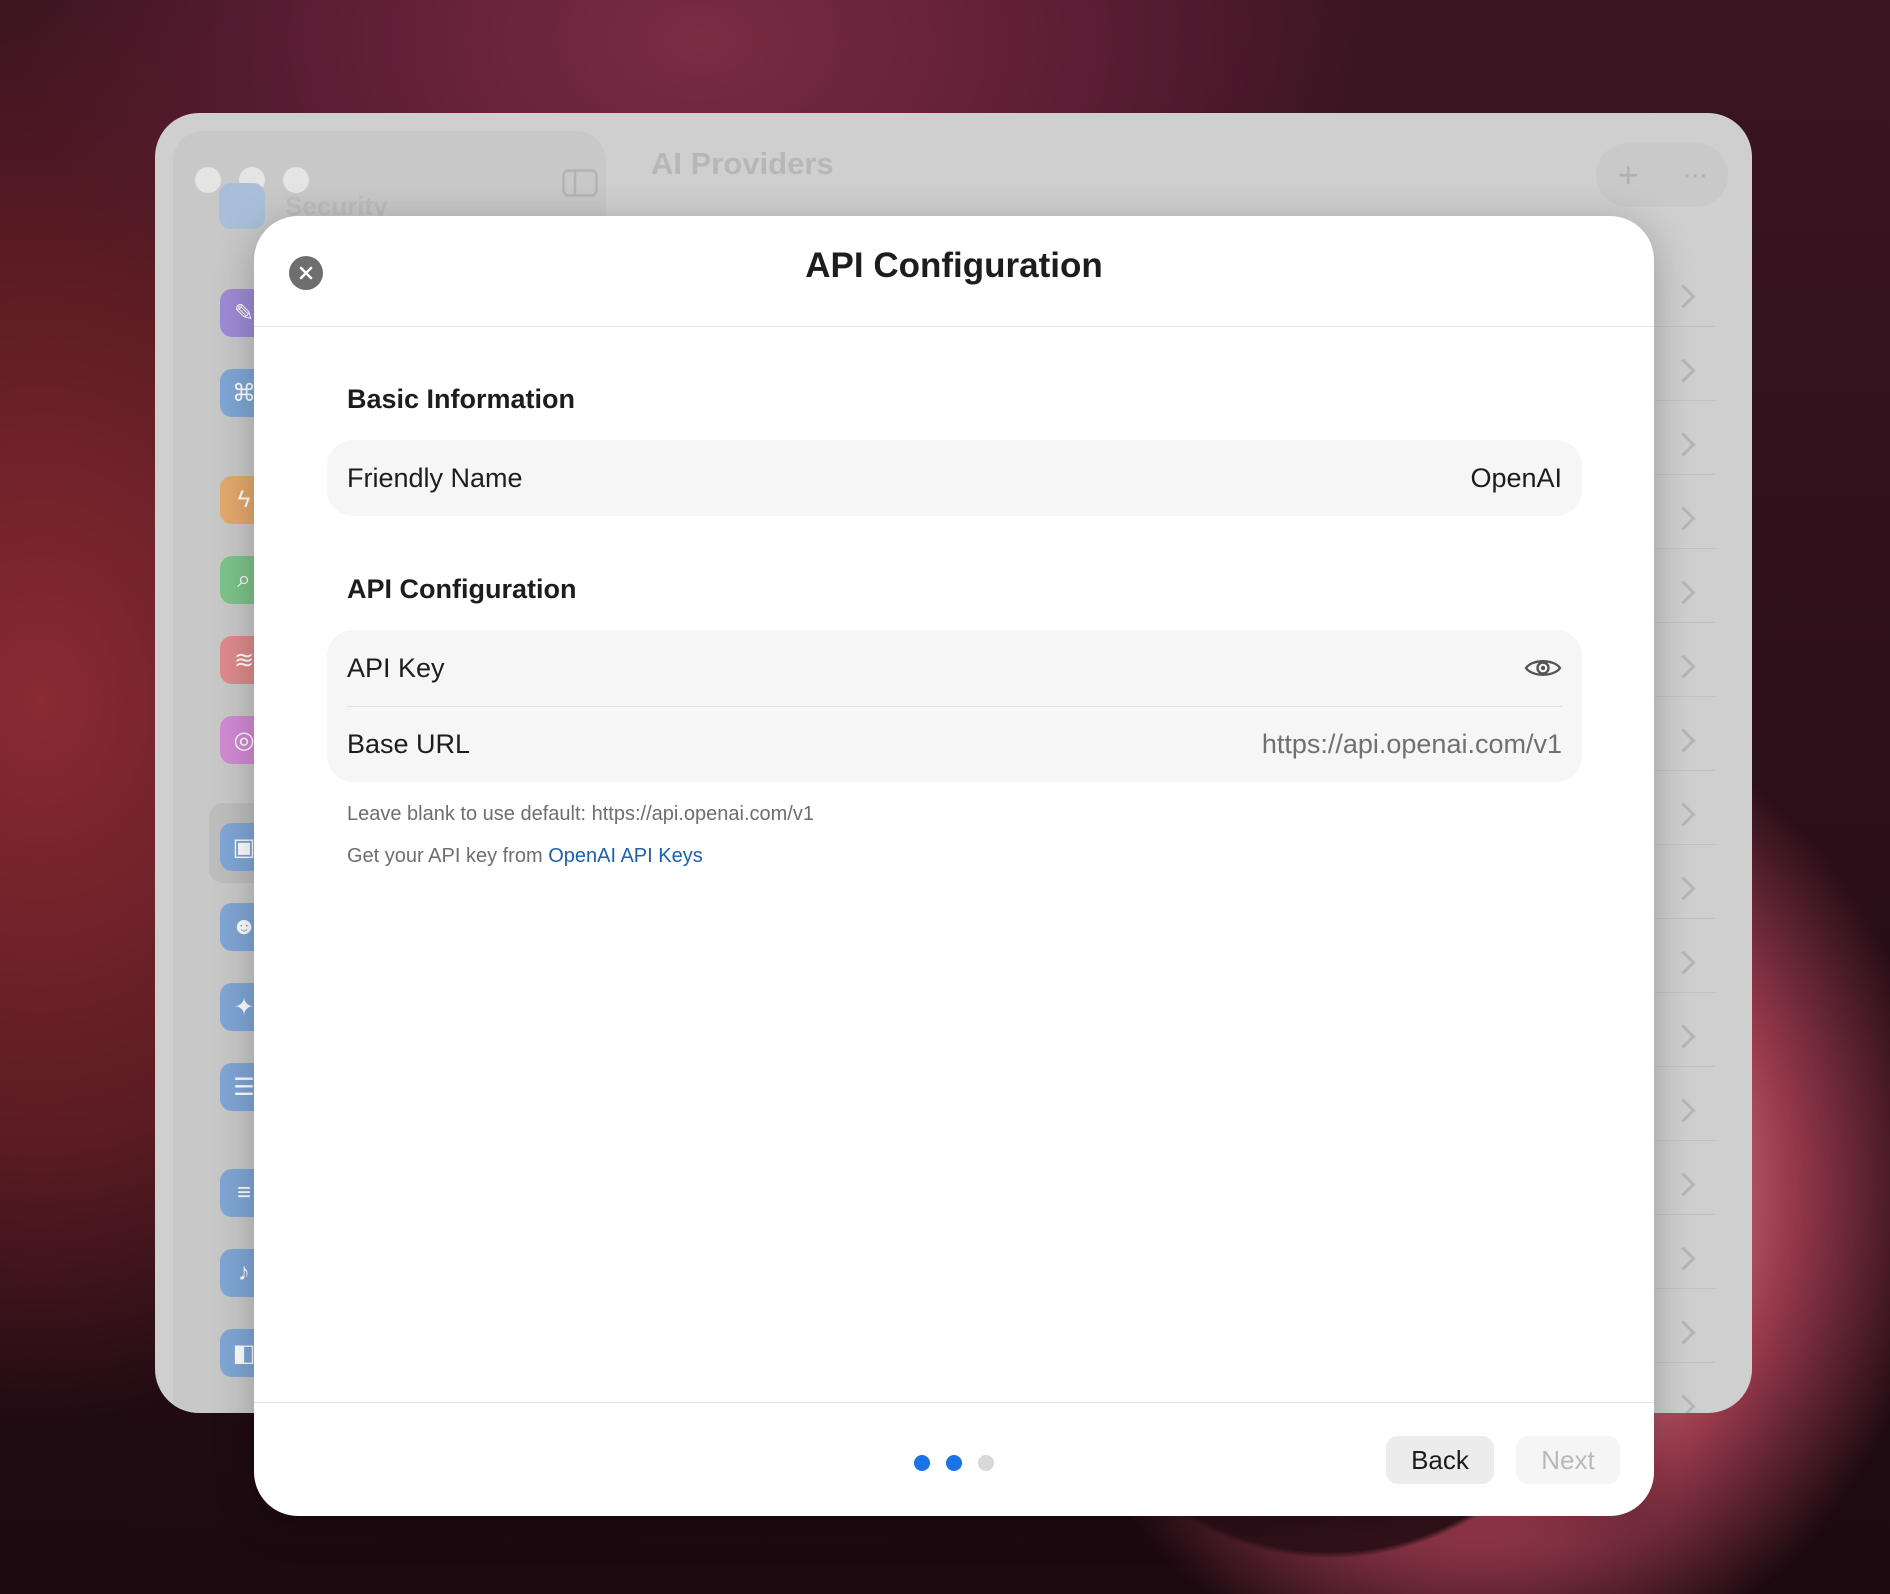  I want to click on api-key-hint: Get your API key from OpenAI API Keys, so click(525, 856).